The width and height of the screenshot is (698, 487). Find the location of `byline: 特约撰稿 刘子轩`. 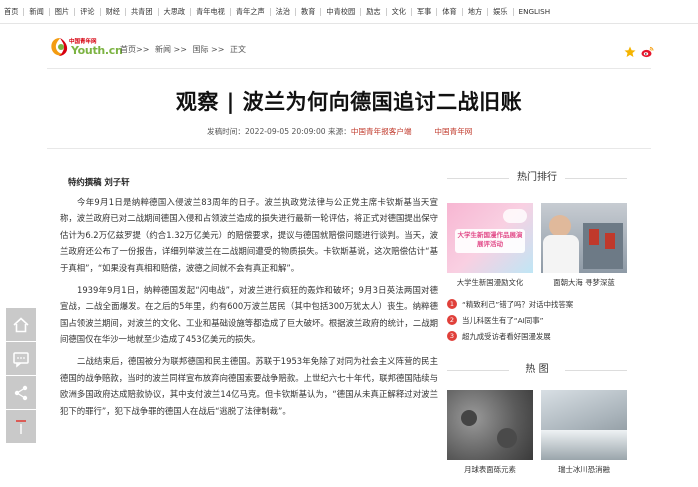

byline: 特约撰稿 刘子轩 is located at coordinates (99, 182).